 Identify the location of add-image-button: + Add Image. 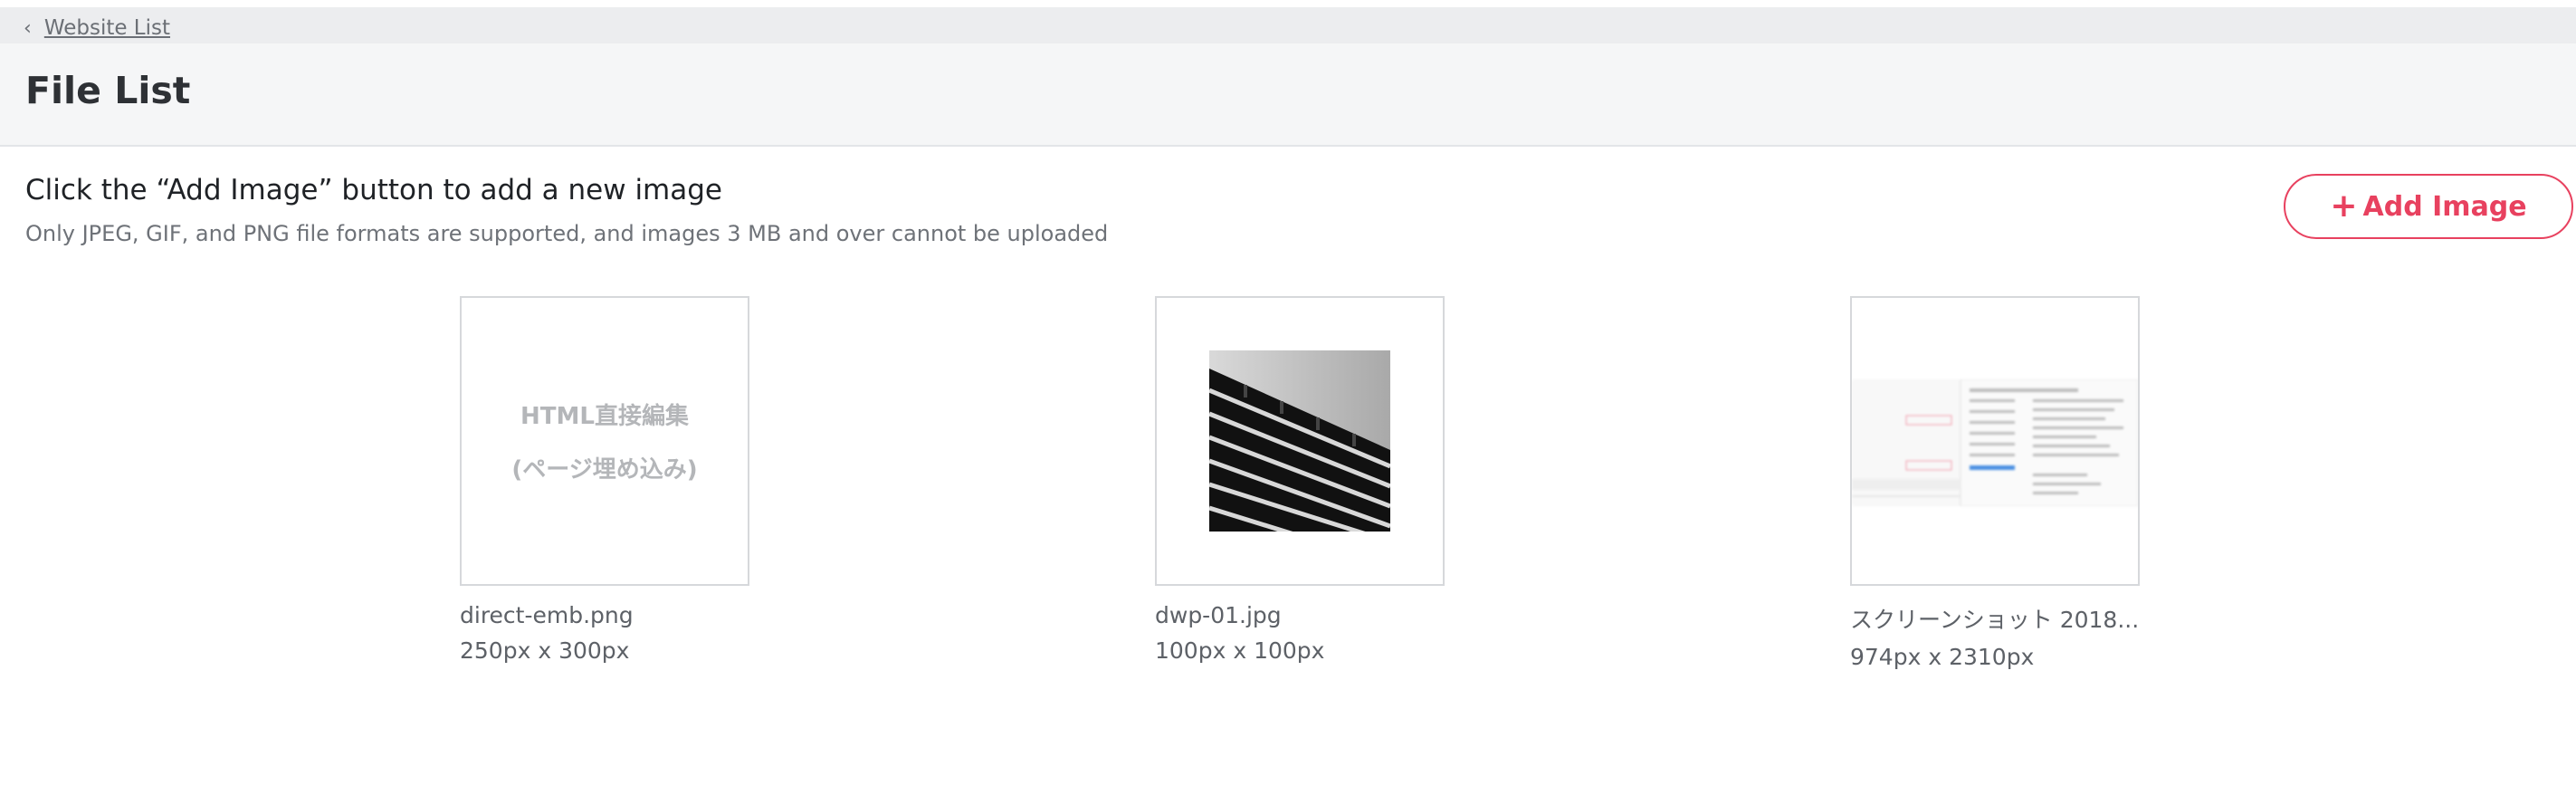
(2429, 206).